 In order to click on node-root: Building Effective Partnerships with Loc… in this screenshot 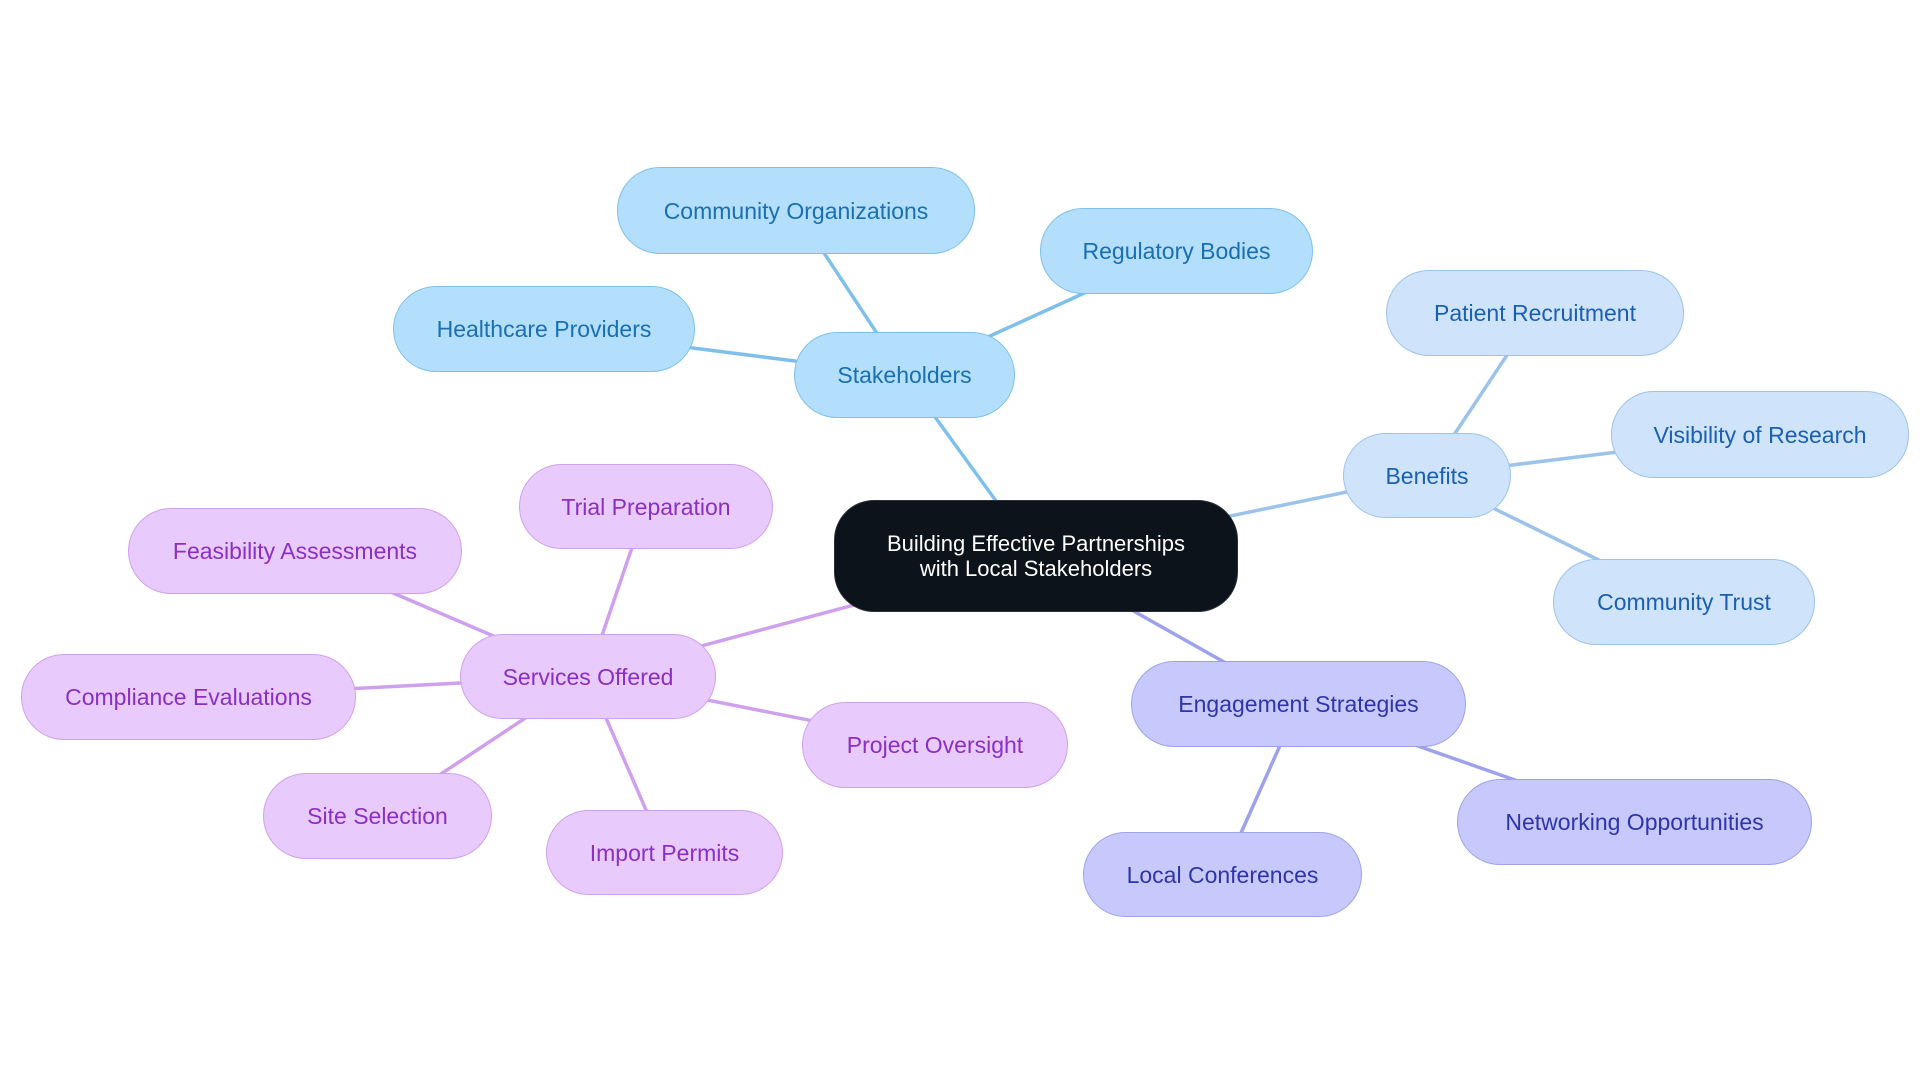, I will do `click(1036, 556)`.